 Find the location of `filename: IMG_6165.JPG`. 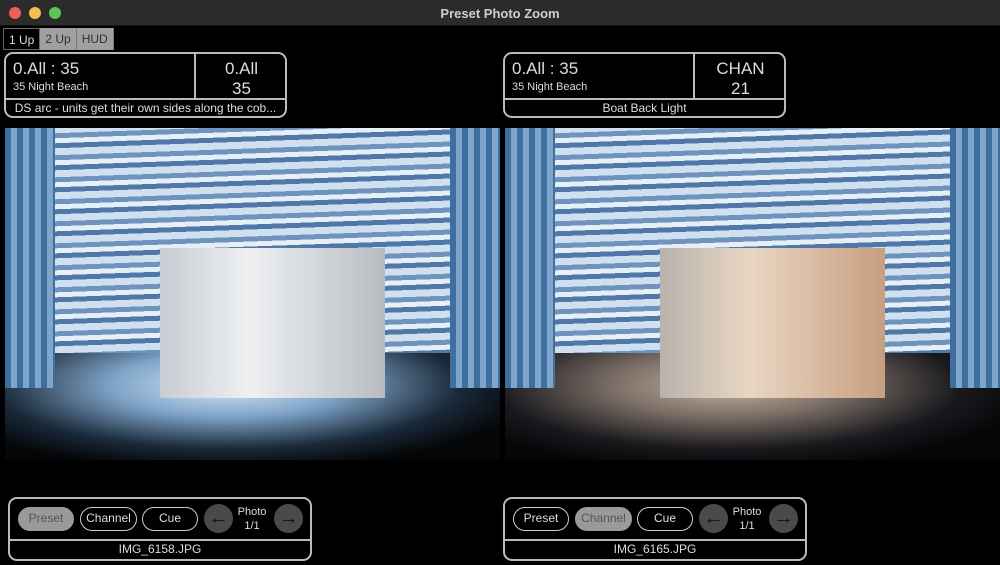

filename: IMG_6165.JPG is located at coordinates (655, 549).